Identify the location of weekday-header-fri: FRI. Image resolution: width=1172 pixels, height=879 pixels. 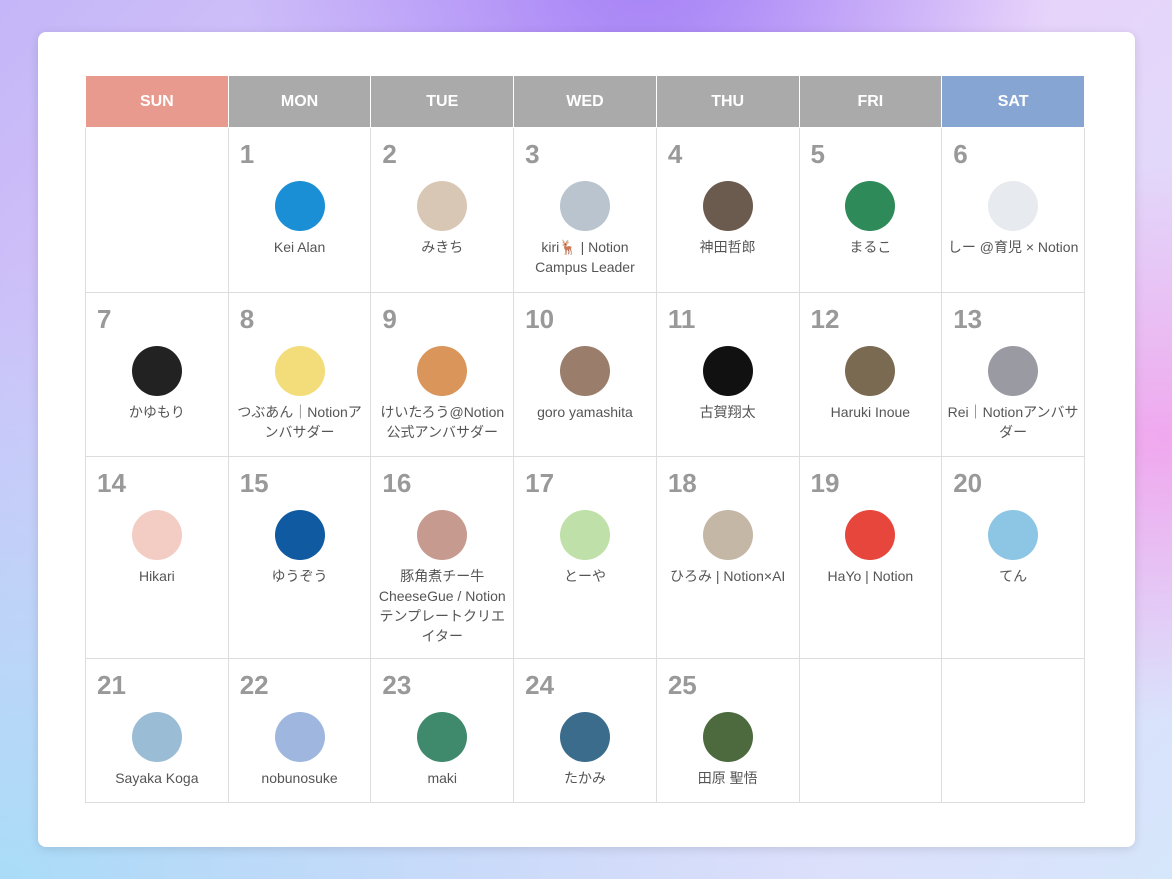
(870, 101).